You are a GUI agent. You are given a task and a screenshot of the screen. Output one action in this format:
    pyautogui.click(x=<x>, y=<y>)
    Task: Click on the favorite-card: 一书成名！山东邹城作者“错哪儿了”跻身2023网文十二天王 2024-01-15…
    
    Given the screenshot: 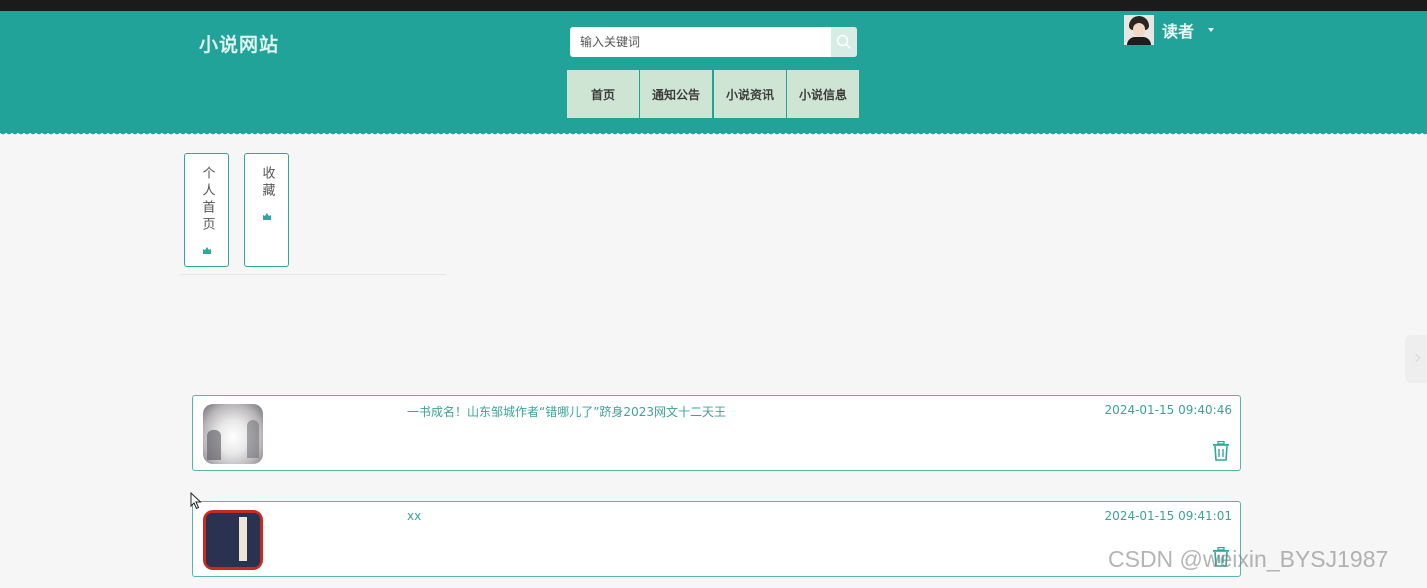 What is the action you would take?
    pyautogui.click(x=716, y=433)
    